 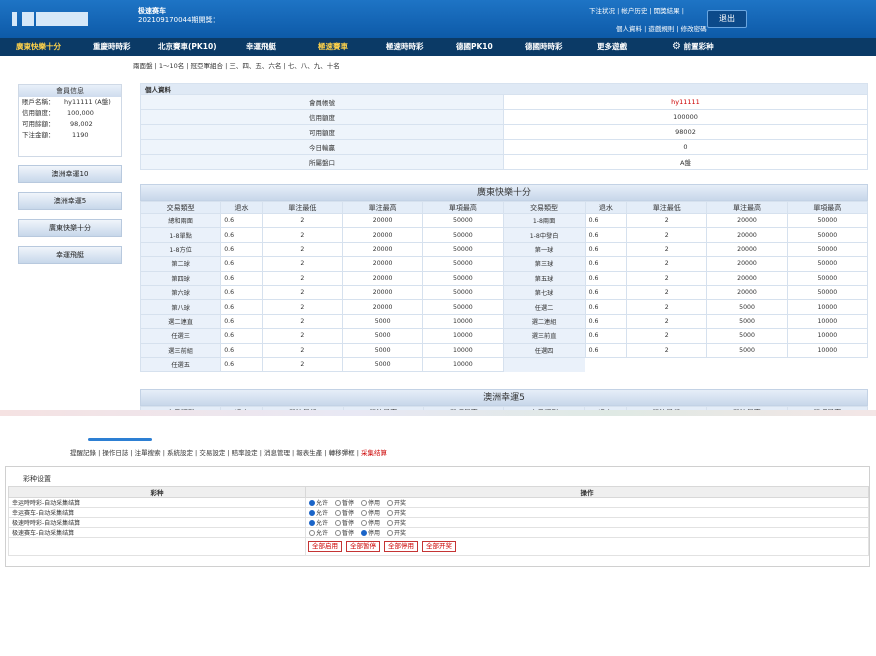 I want to click on radio-label: 允许, so click(x=322, y=533).